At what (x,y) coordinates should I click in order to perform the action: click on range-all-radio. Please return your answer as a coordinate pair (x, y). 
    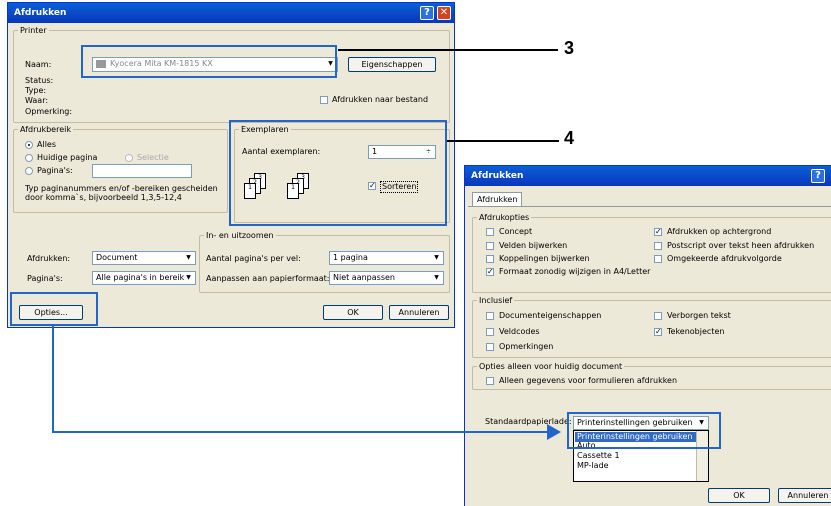
    Looking at the image, I should click on (29, 145).